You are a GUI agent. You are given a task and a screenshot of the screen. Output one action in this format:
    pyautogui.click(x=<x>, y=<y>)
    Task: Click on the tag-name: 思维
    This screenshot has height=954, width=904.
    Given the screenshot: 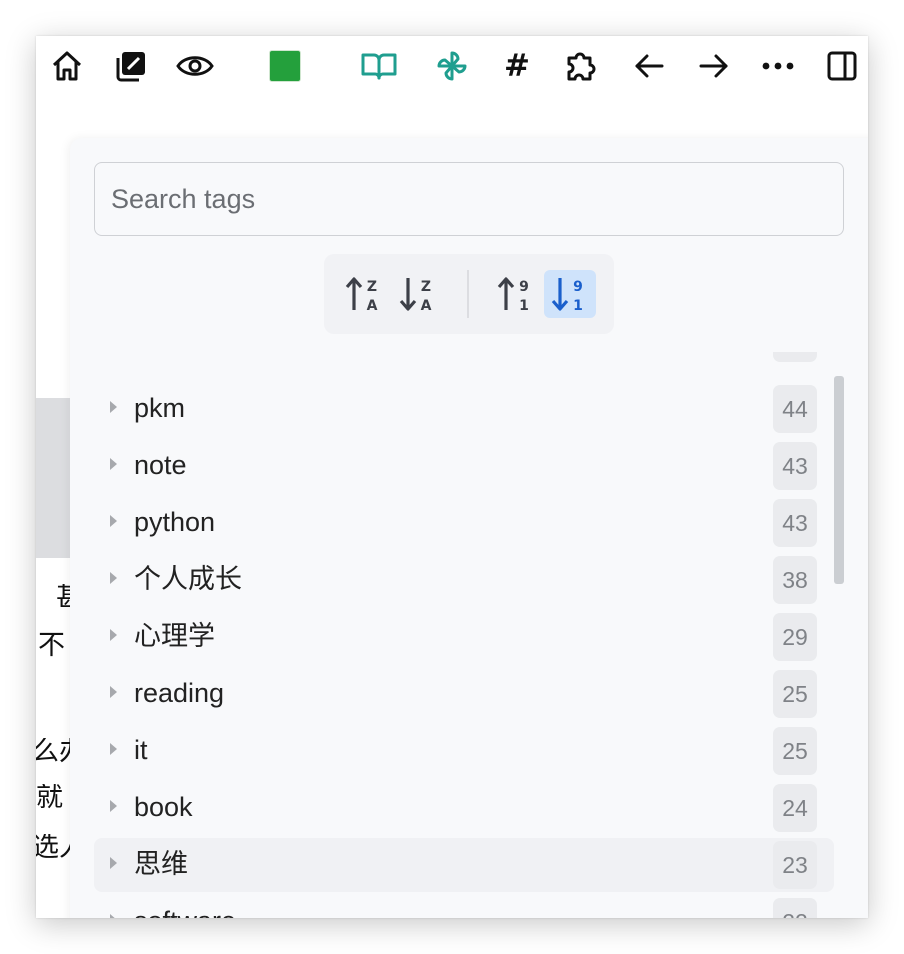 What is the action you would take?
    pyautogui.click(x=161, y=864)
    